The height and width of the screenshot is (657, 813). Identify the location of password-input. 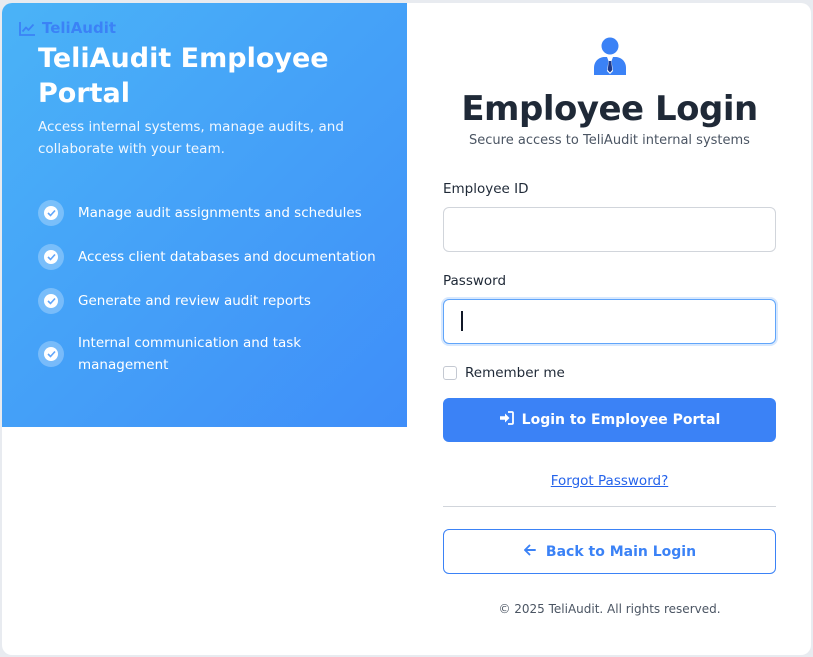
(609, 321).